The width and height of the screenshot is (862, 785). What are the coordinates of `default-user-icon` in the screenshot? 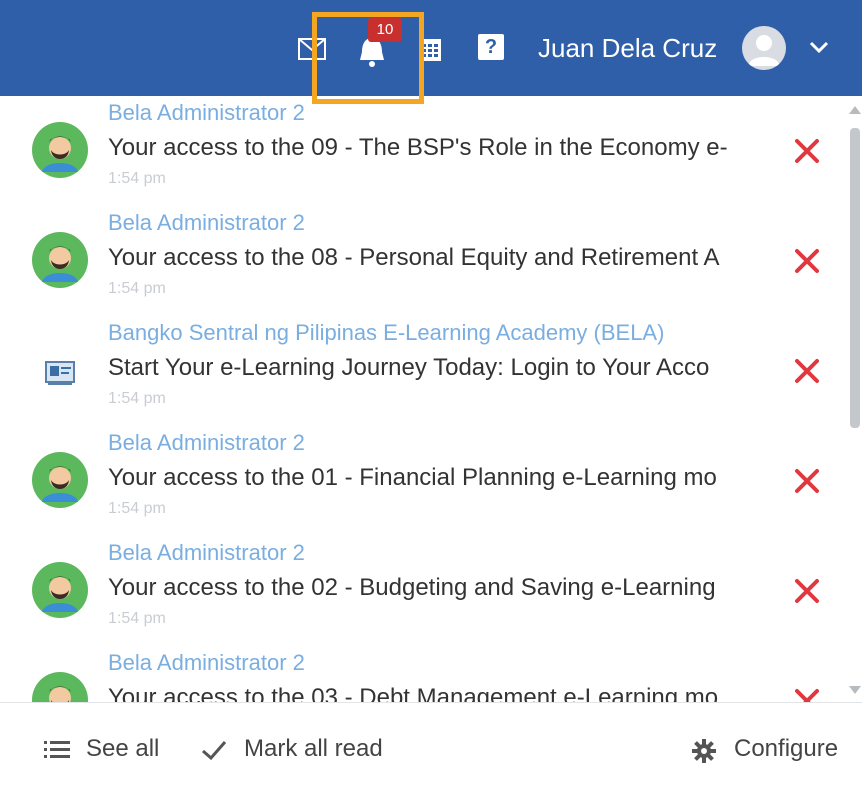 It's located at (764, 50).